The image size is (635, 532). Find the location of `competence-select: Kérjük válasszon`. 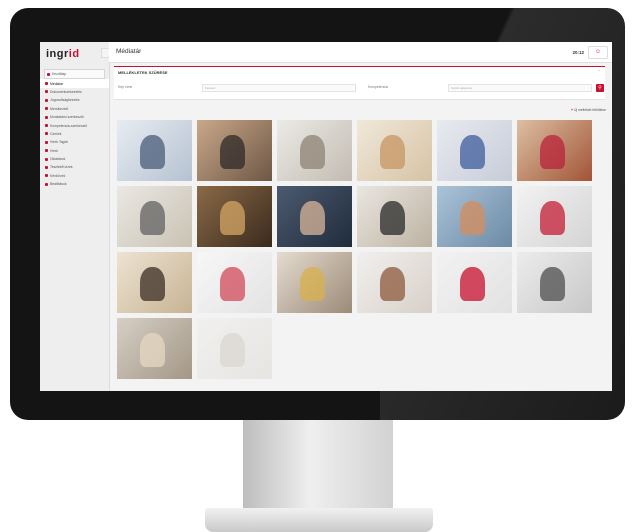

competence-select: Kérjük válasszon is located at coordinates (520, 88).